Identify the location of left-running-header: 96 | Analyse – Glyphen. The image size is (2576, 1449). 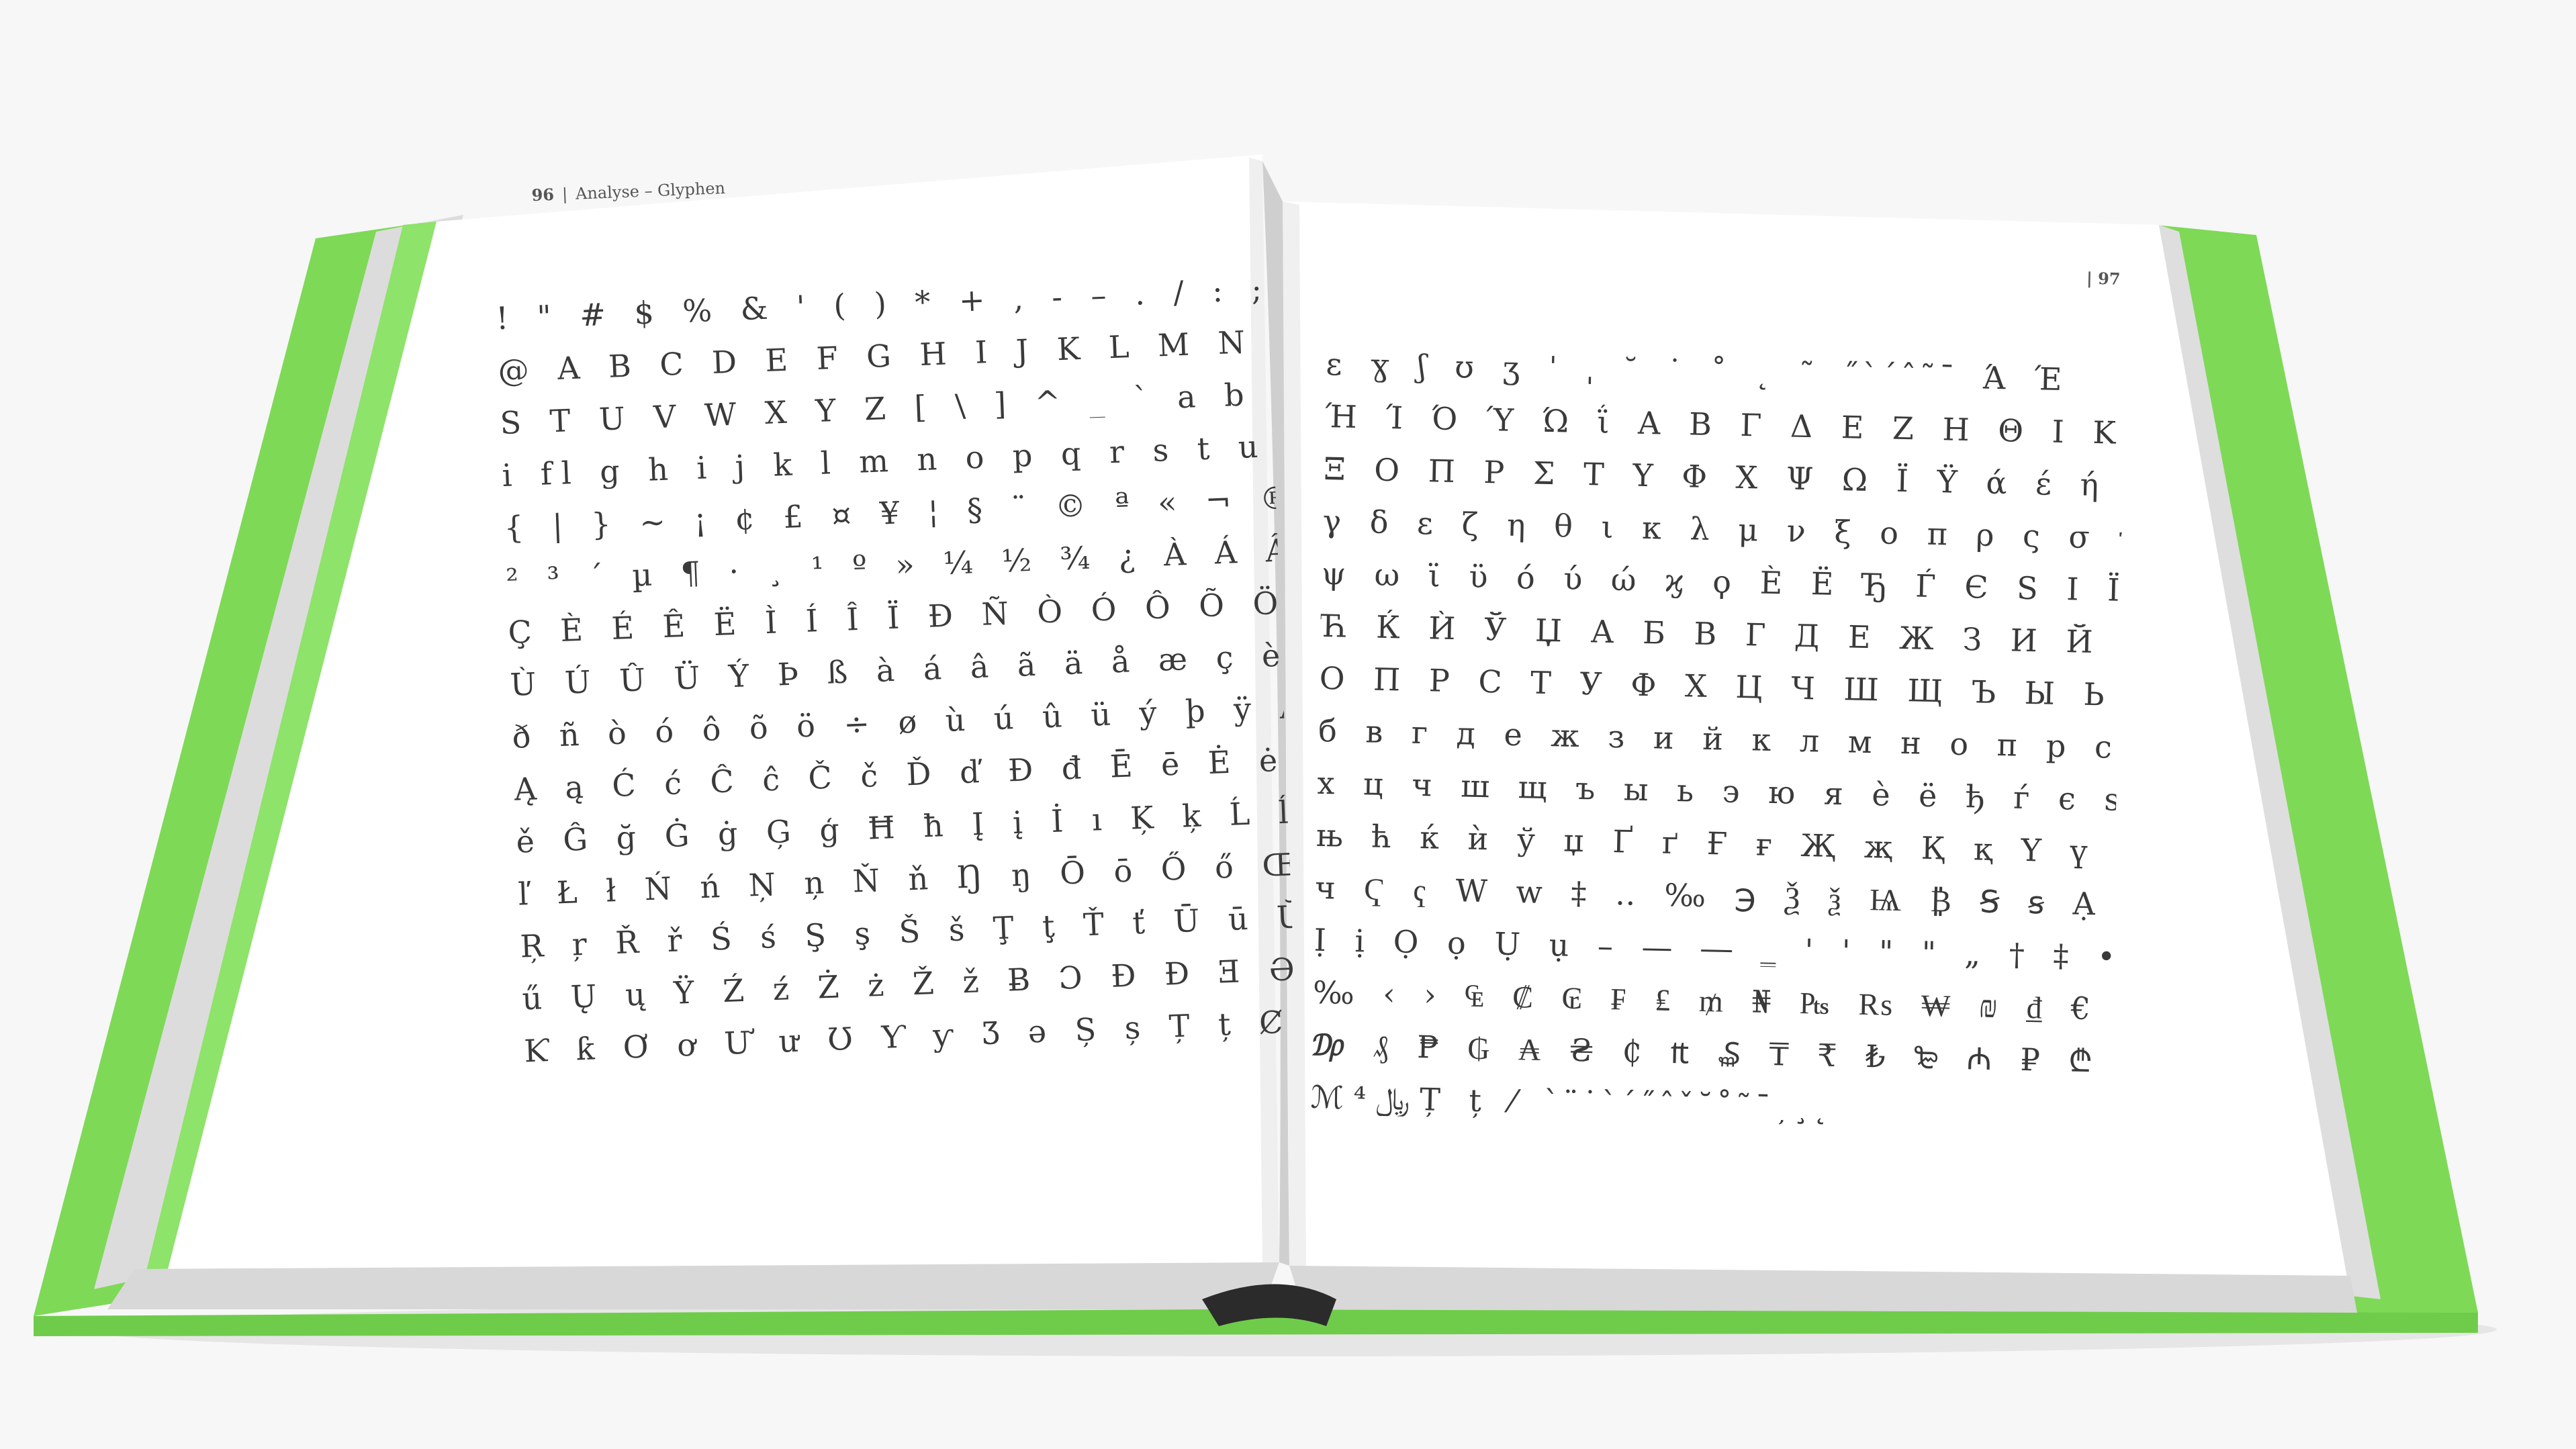
(628, 191).